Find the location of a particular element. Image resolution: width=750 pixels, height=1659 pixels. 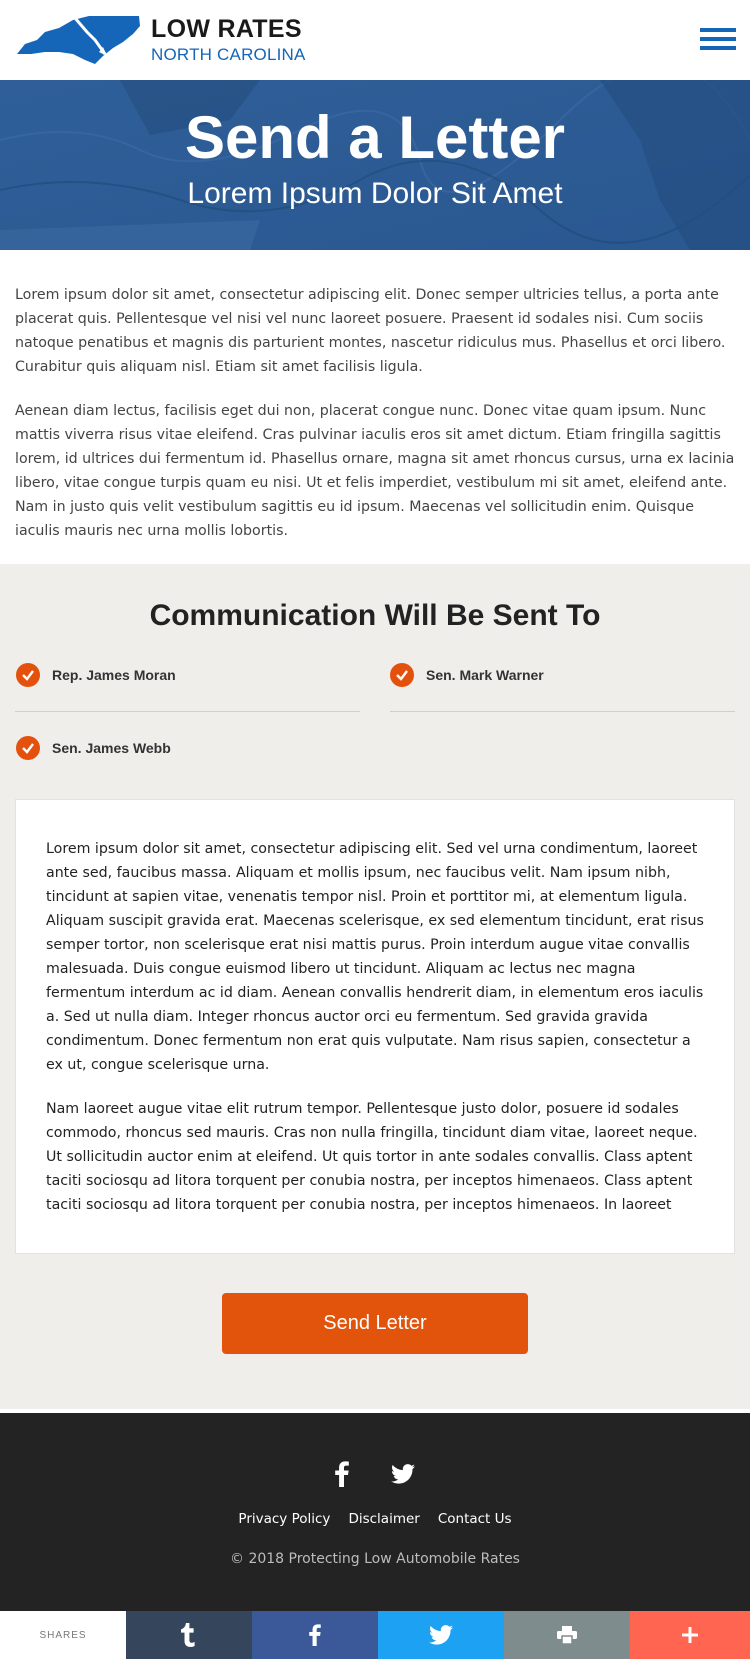

recipient-name: Sen. Mark Warner is located at coordinates (485, 675).